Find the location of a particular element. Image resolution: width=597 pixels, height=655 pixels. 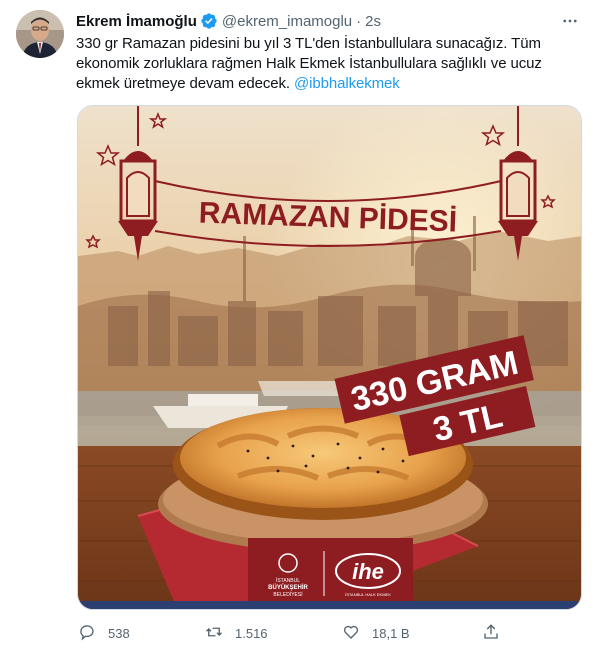

share-button is located at coordinates (491, 633).